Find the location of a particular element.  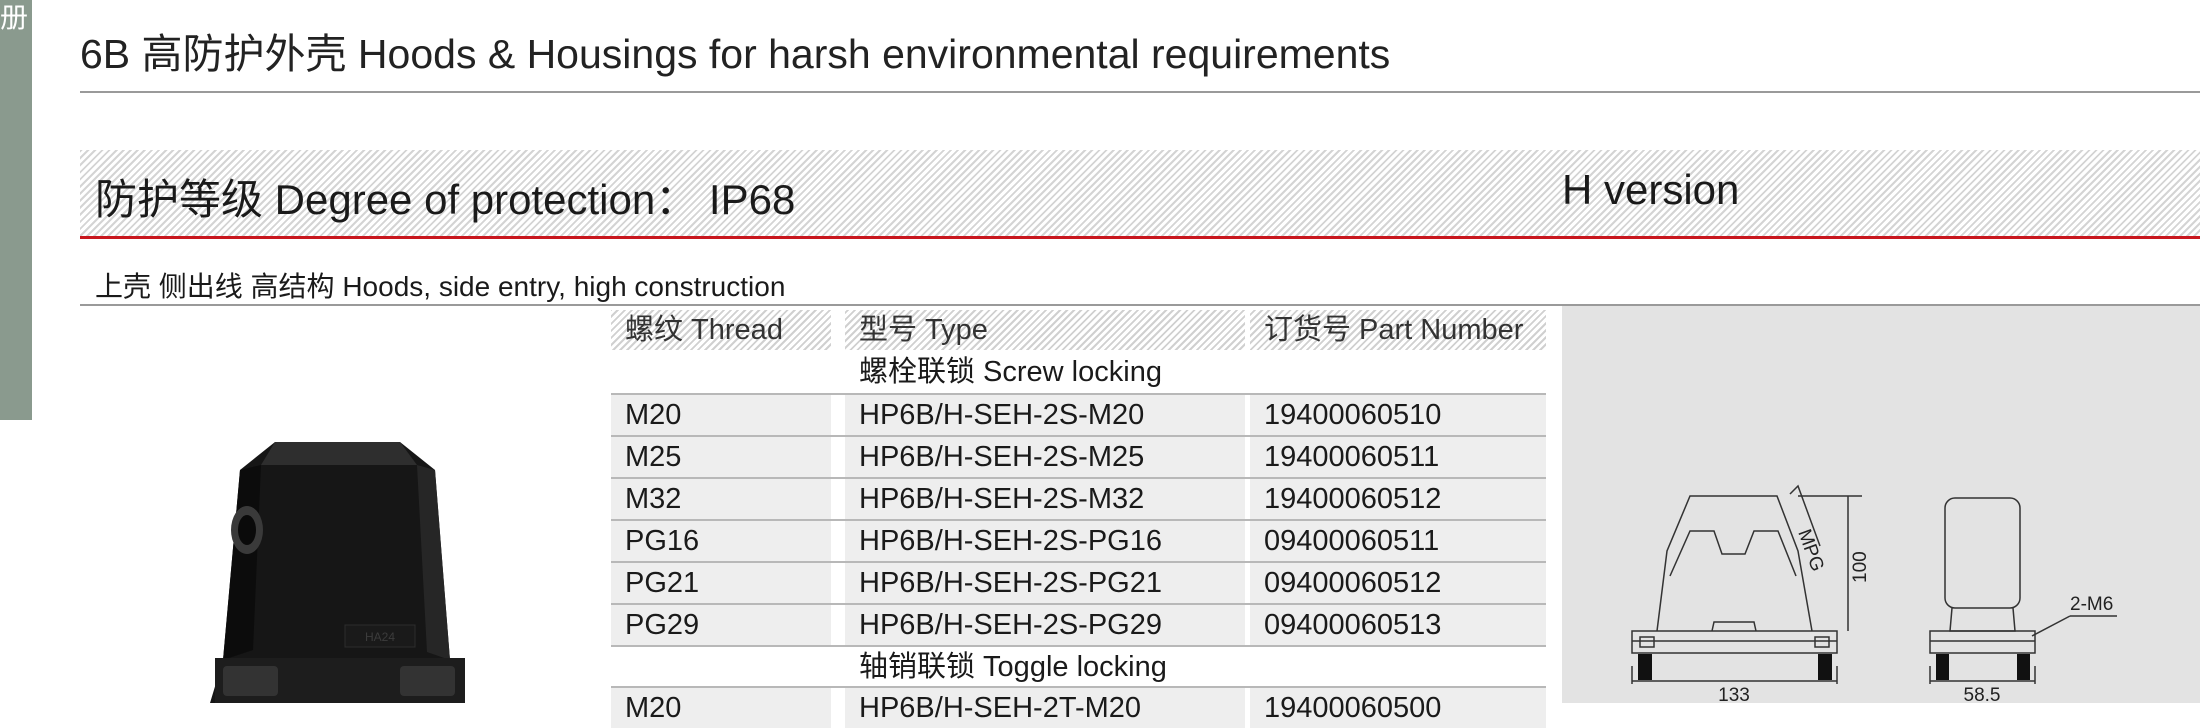

cell-part-number: 19400060500 is located at coordinates (1398, 708).